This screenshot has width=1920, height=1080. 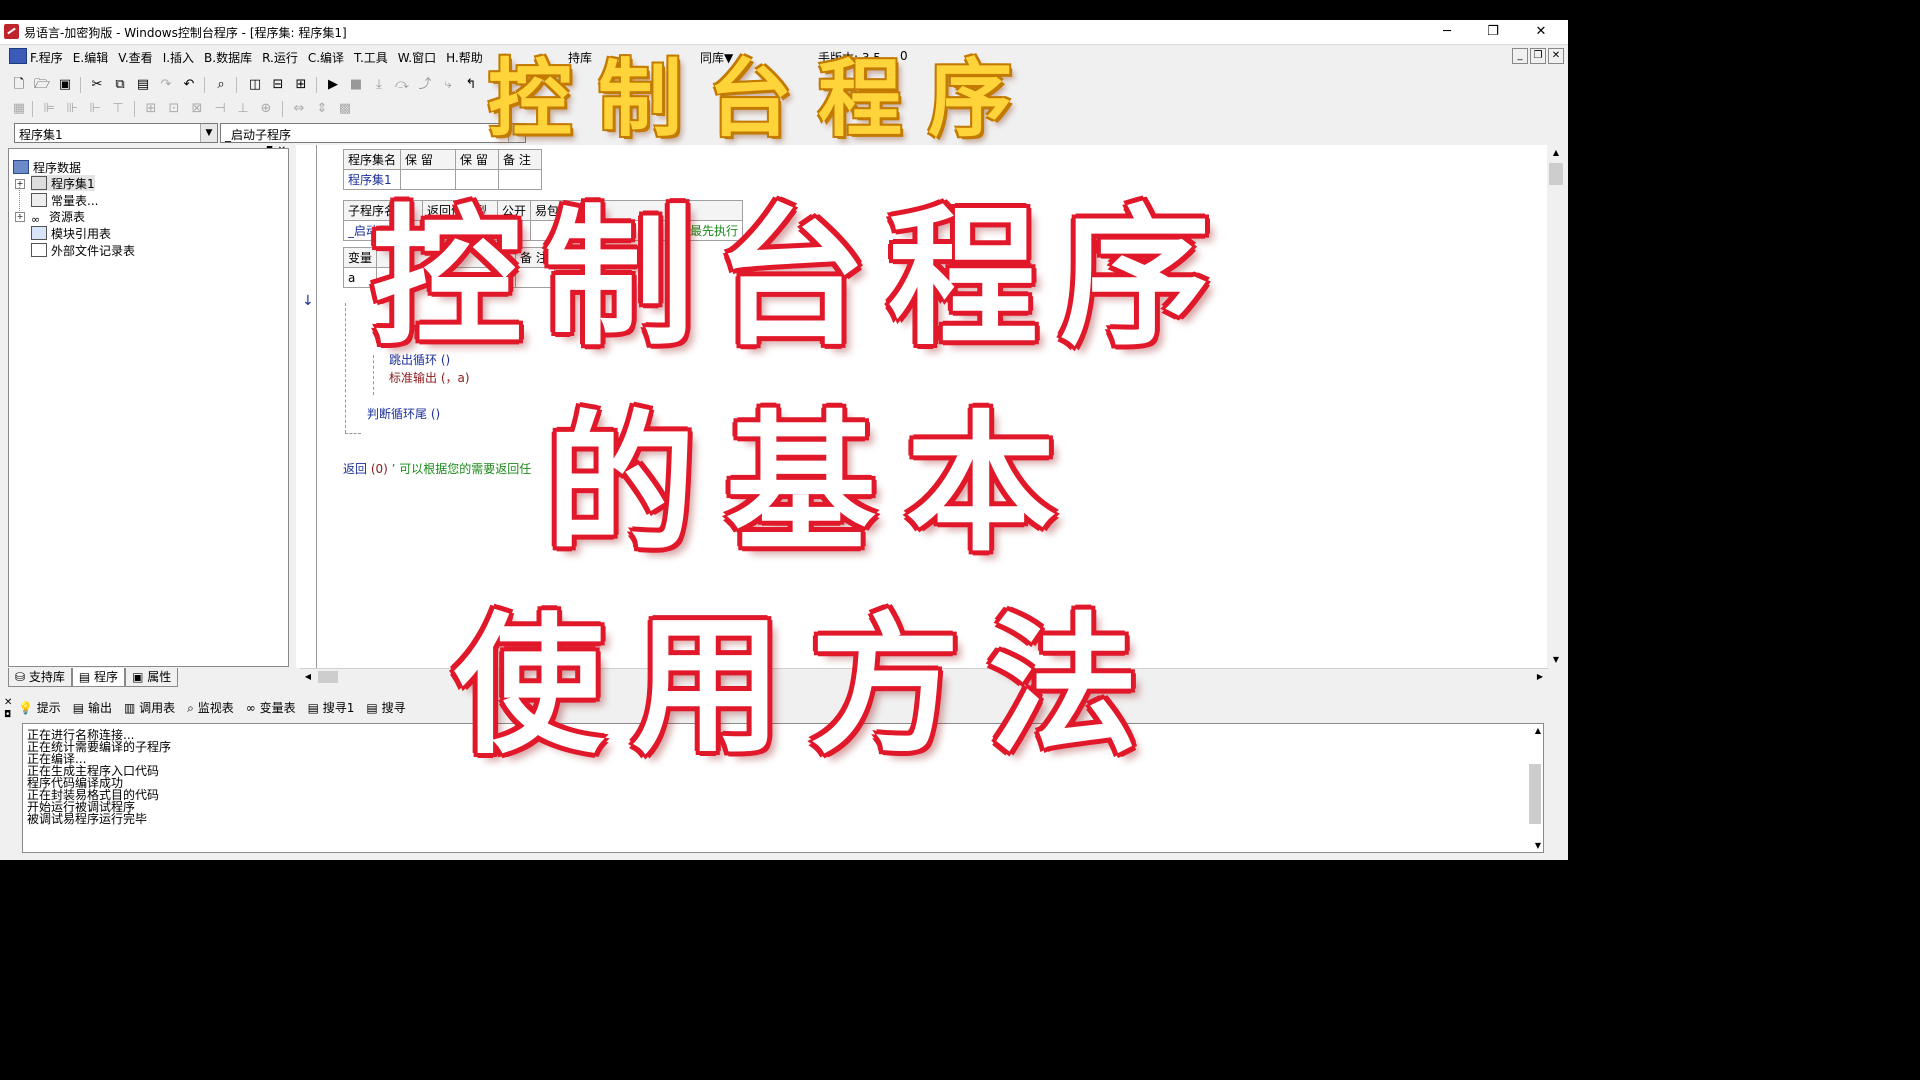 I want to click on tab-properties: ▣ 属性, so click(x=152, y=677).